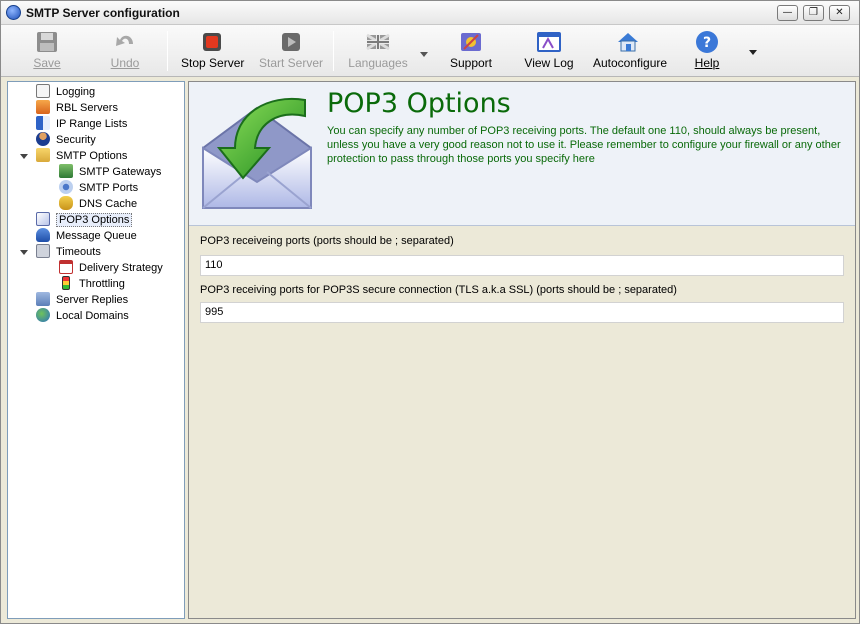  What do you see at coordinates (43, 91) in the screenshot?
I see `log-icon` at bounding box center [43, 91].